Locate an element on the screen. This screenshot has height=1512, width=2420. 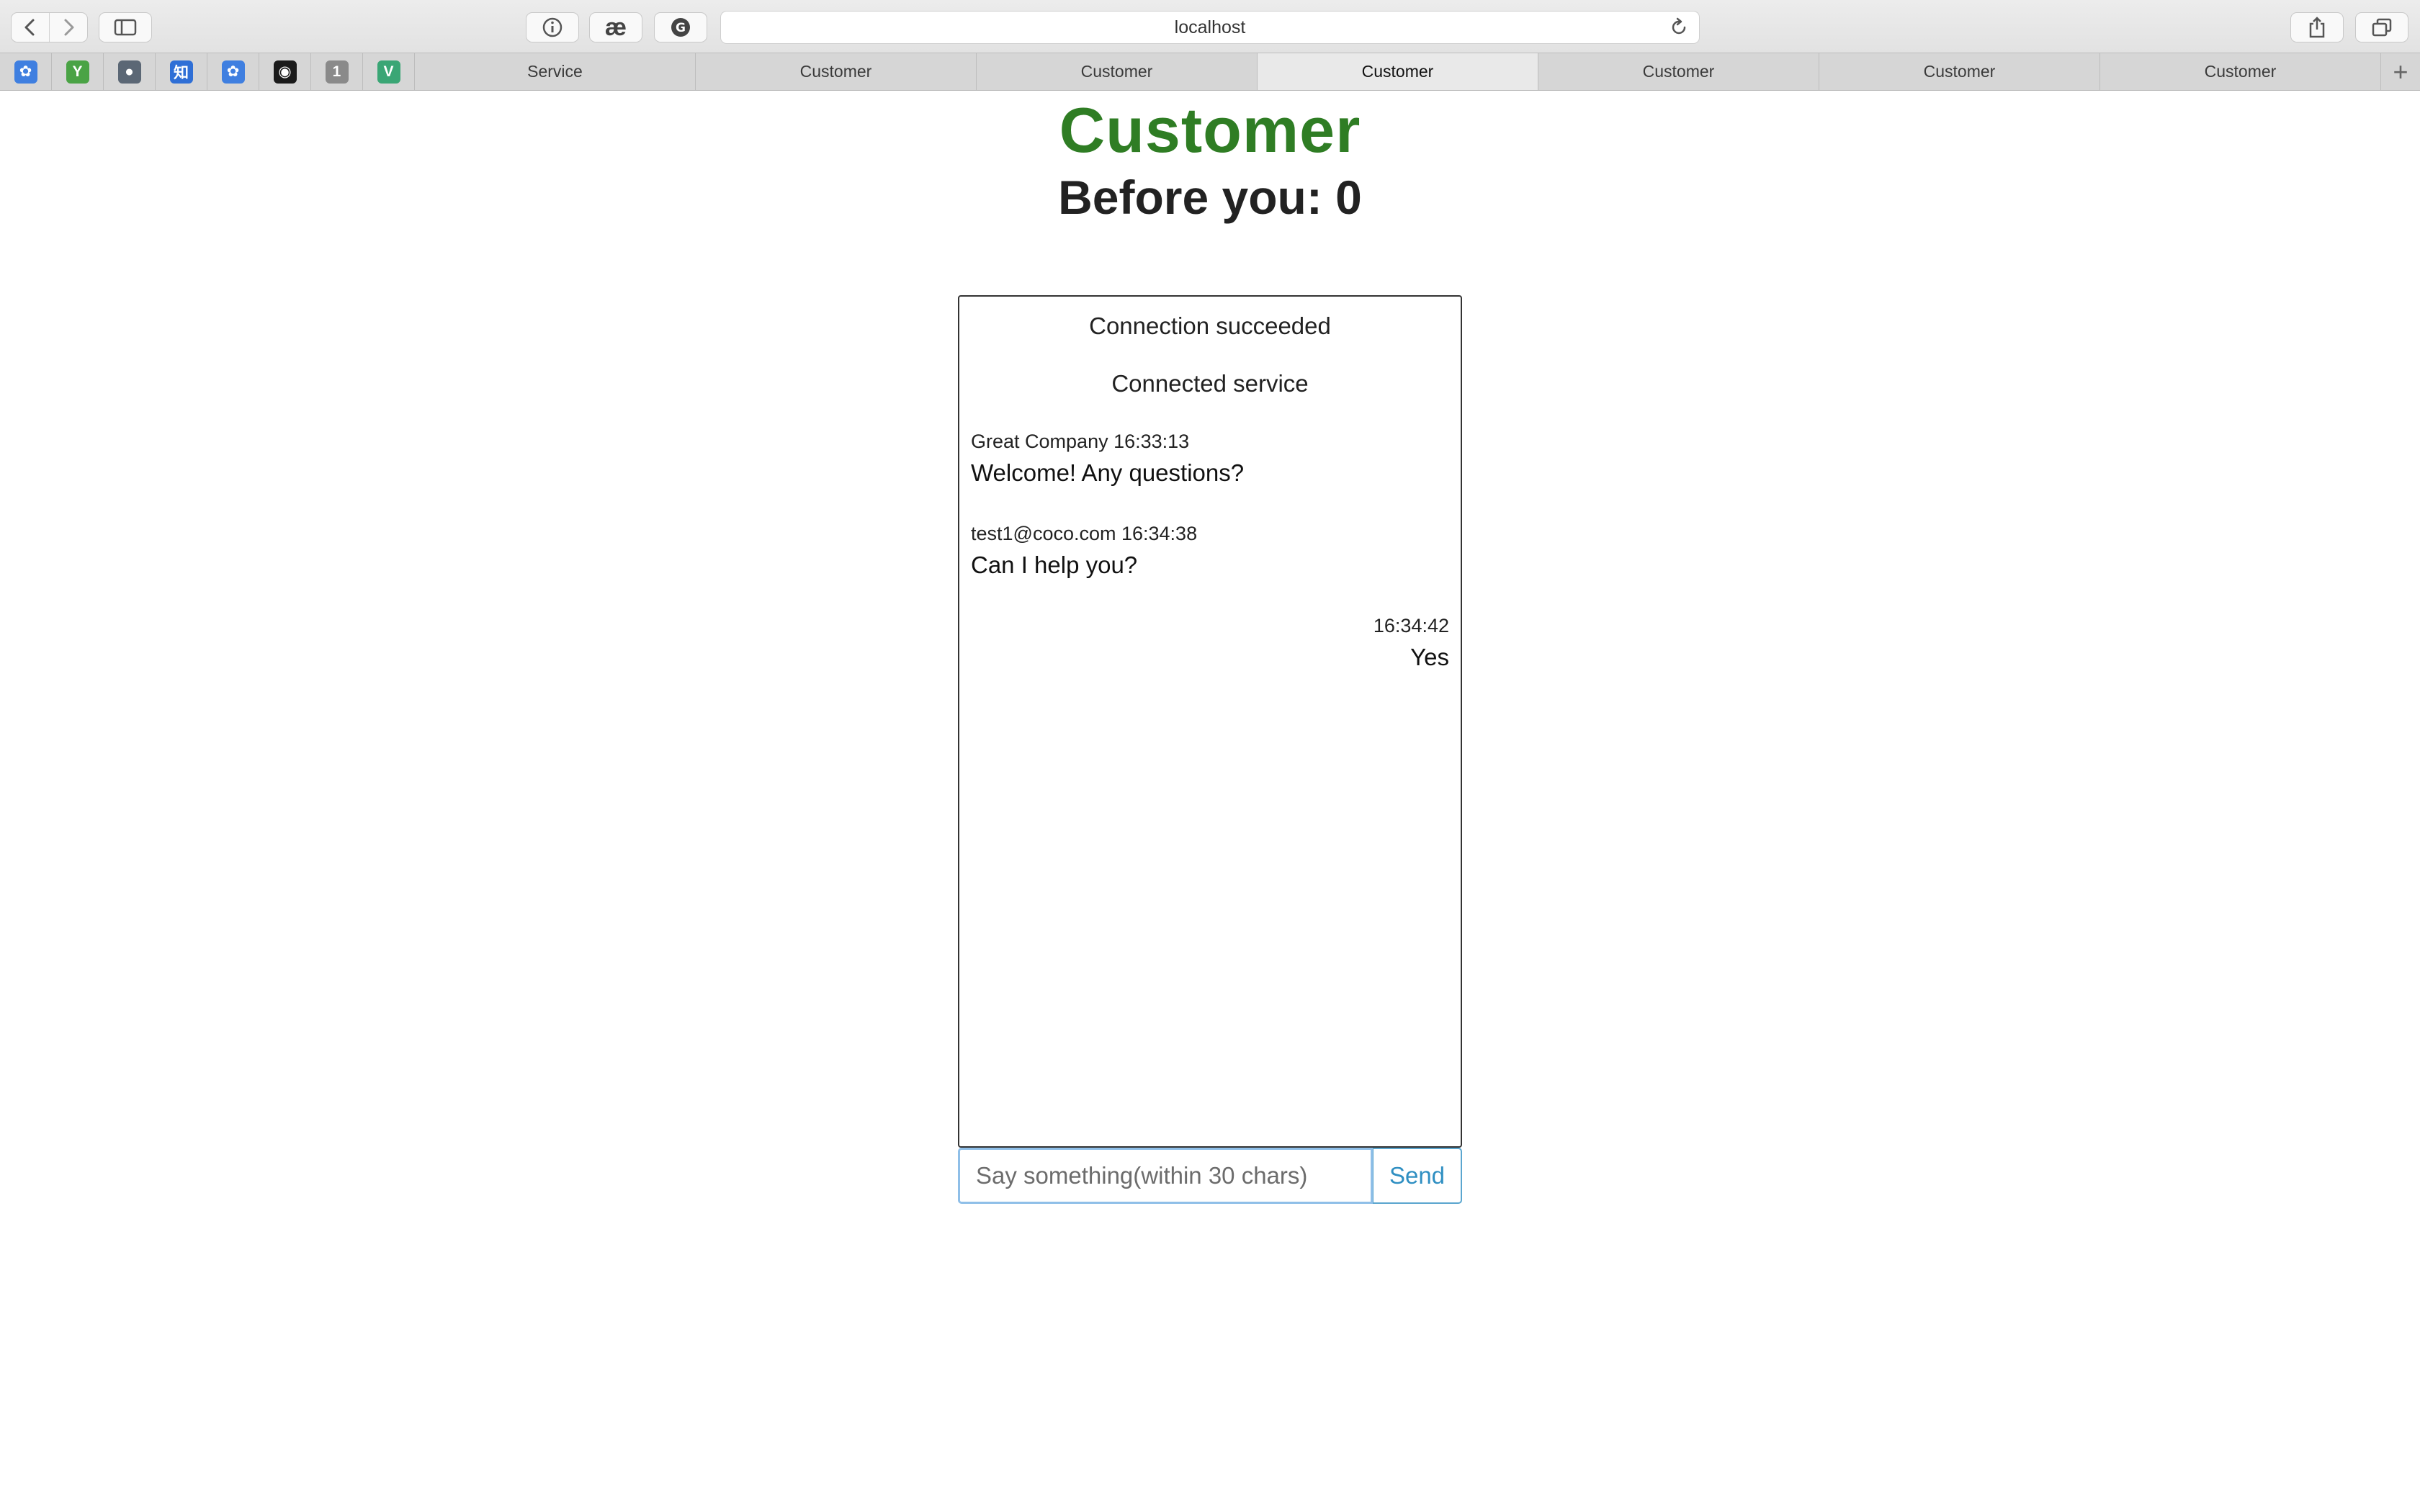
system-notice: Connected service is located at coordinates (1210, 383).